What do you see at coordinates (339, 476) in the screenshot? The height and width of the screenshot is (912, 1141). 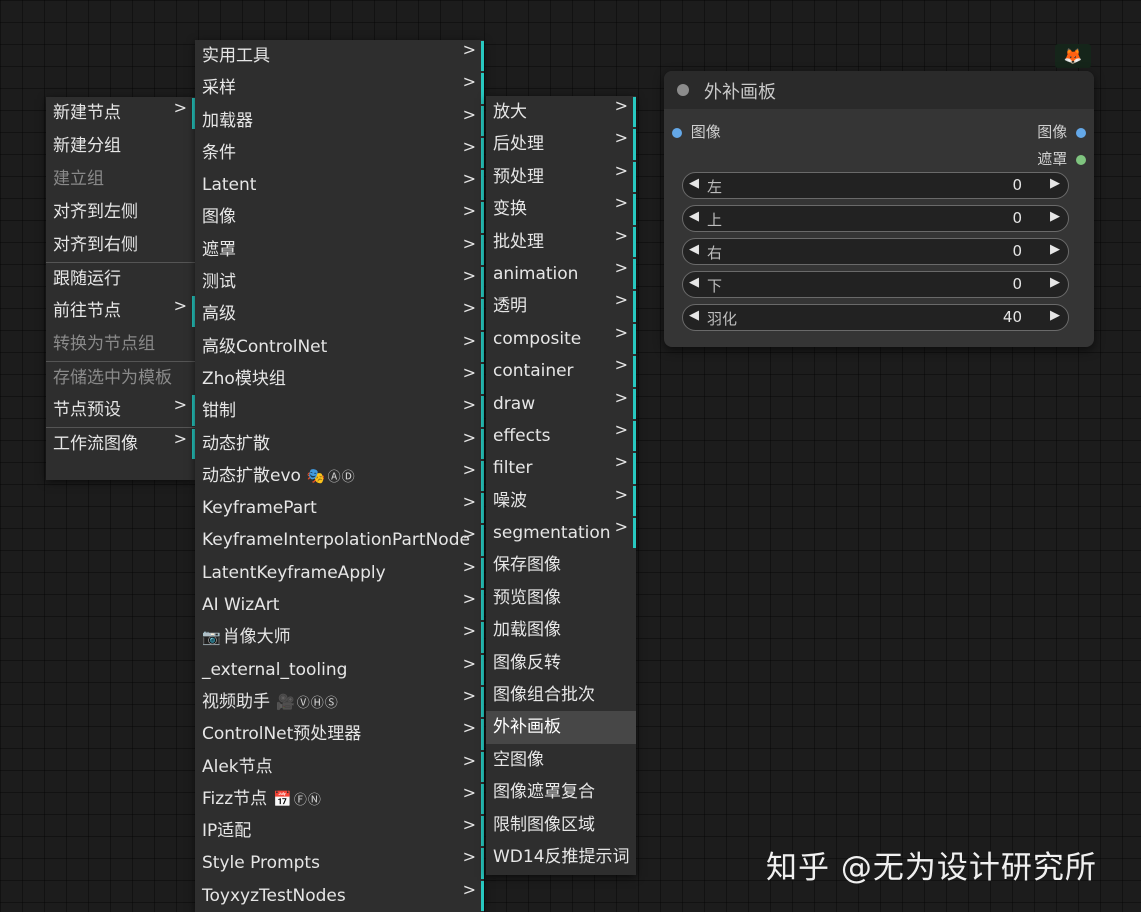 I see `category-menu-item-13: 动态扩散evo 🎭 ⒶⒹ >` at bounding box center [339, 476].